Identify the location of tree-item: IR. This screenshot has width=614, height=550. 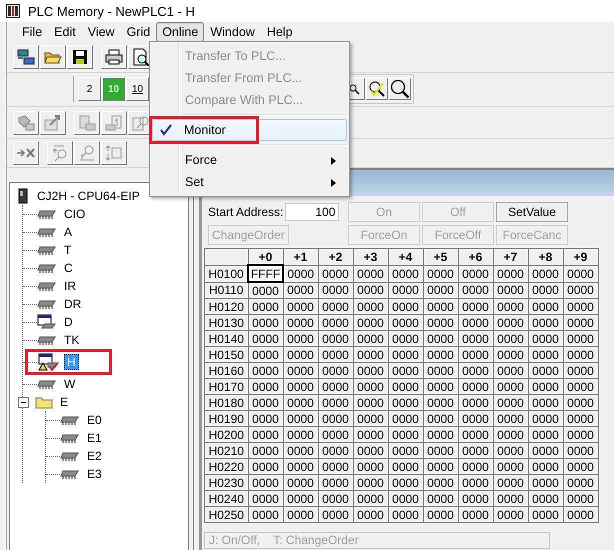
(70, 286).